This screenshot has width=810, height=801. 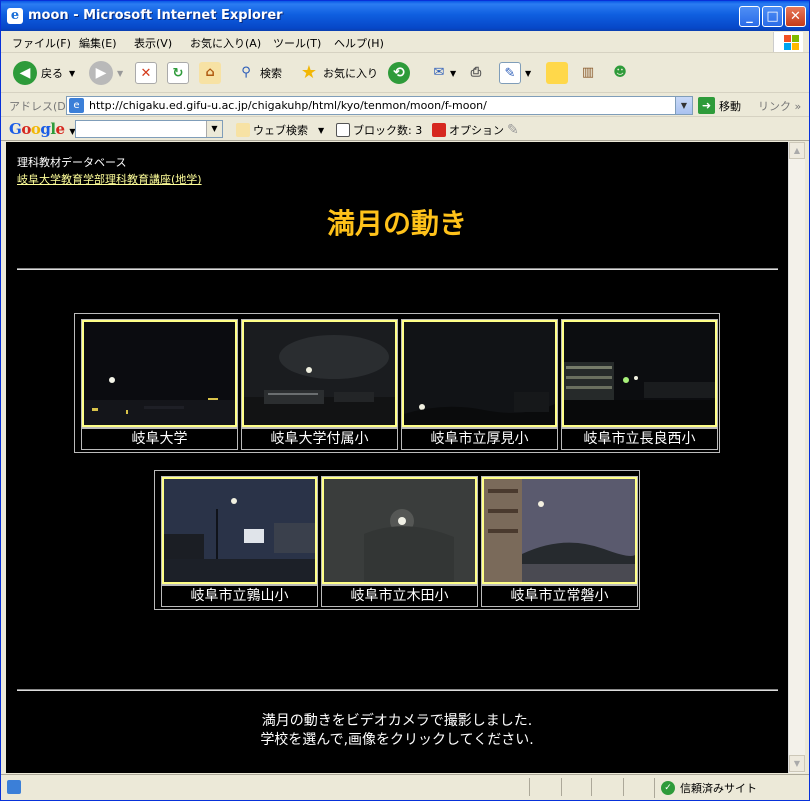 What do you see at coordinates (749, 16) in the screenshot?
I see `minimize-button: _` at bounding box center [749, 16].